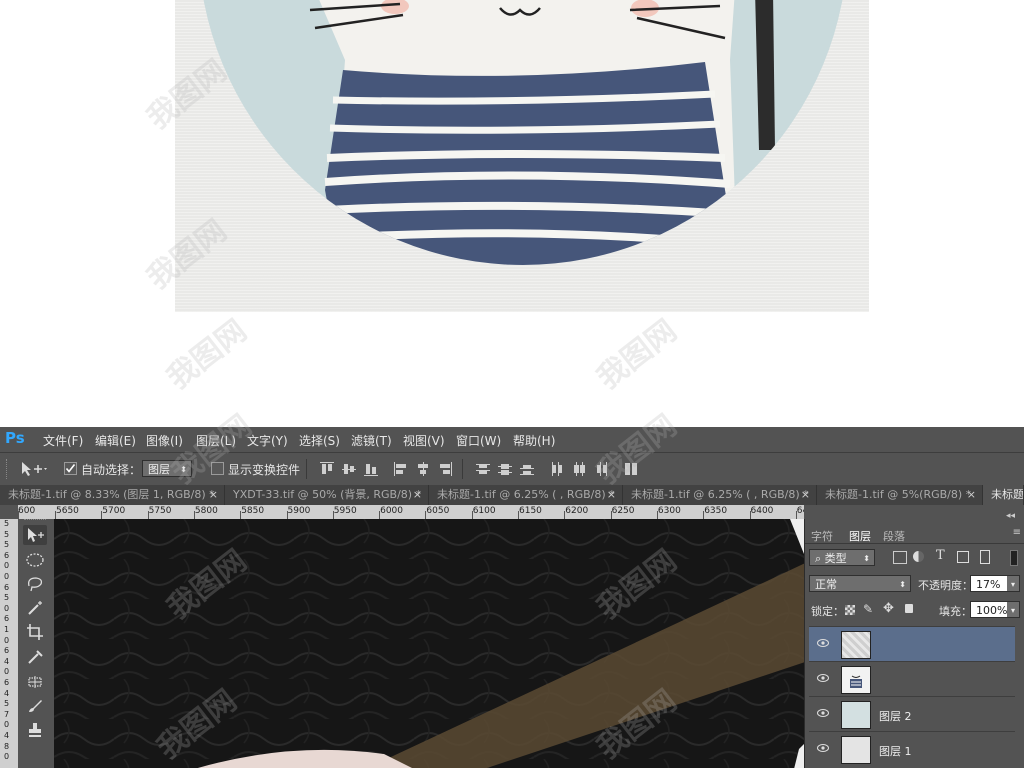 The image size is (1024, 768). What do you see at coordinates (267, 440) in the screenshot?
I see `menu-type: 文字(Y)` at bounding box center [267, 440].